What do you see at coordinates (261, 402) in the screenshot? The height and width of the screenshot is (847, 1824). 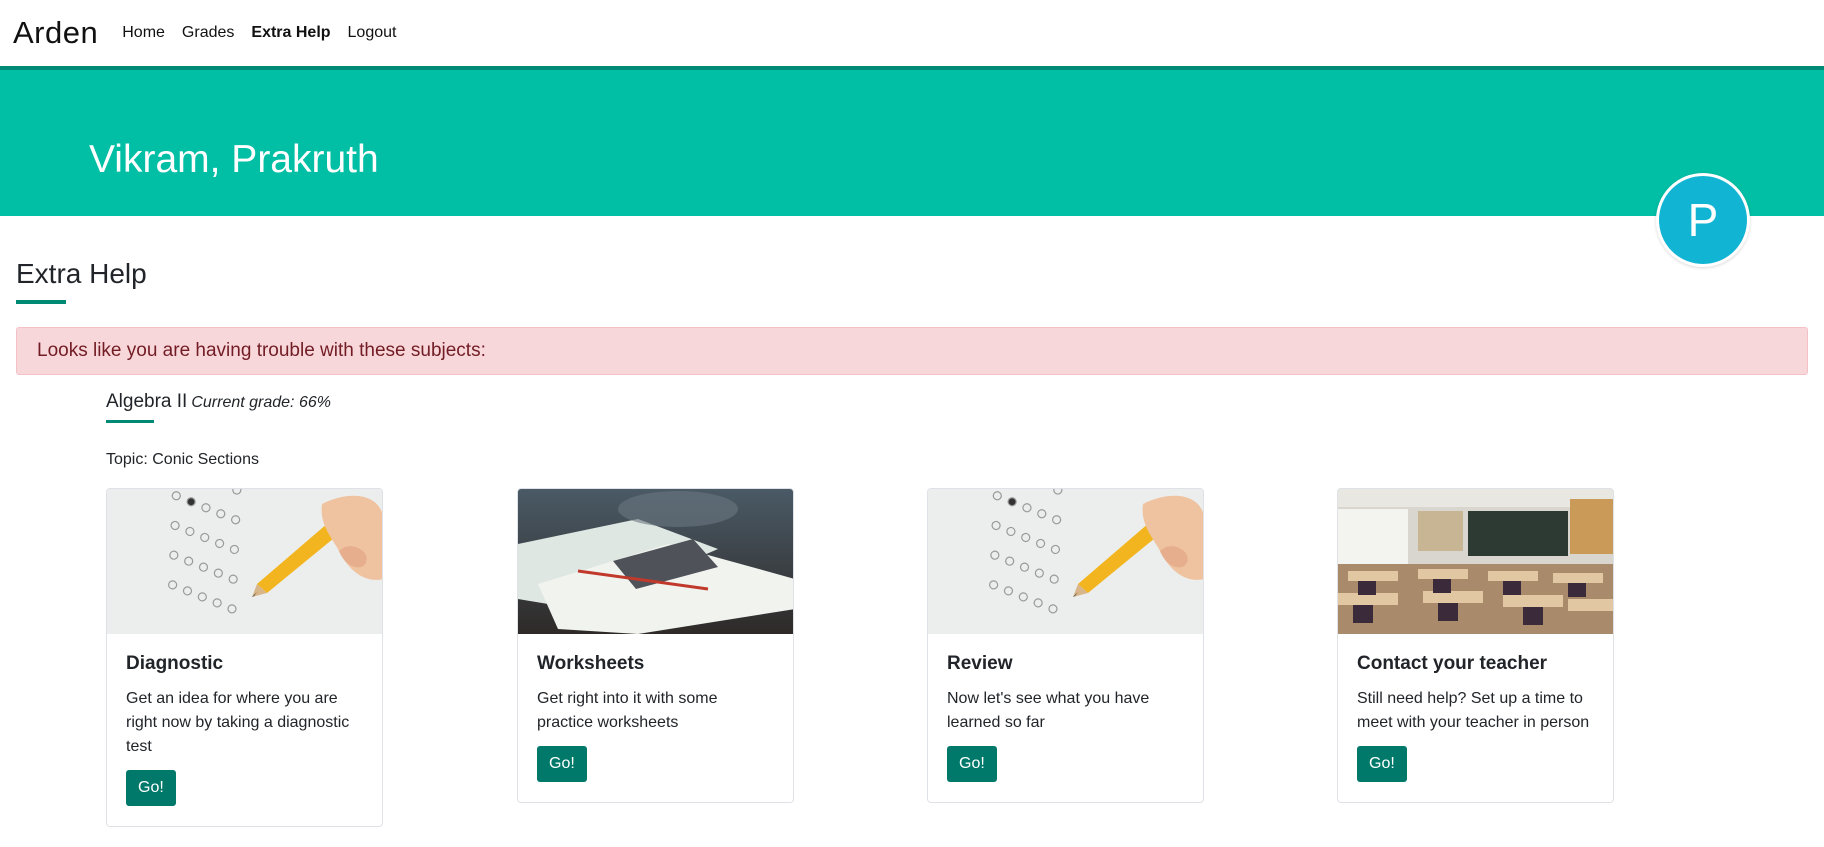 I see `current-grade: Current grade: 66%` at bounding box center [261, 402].